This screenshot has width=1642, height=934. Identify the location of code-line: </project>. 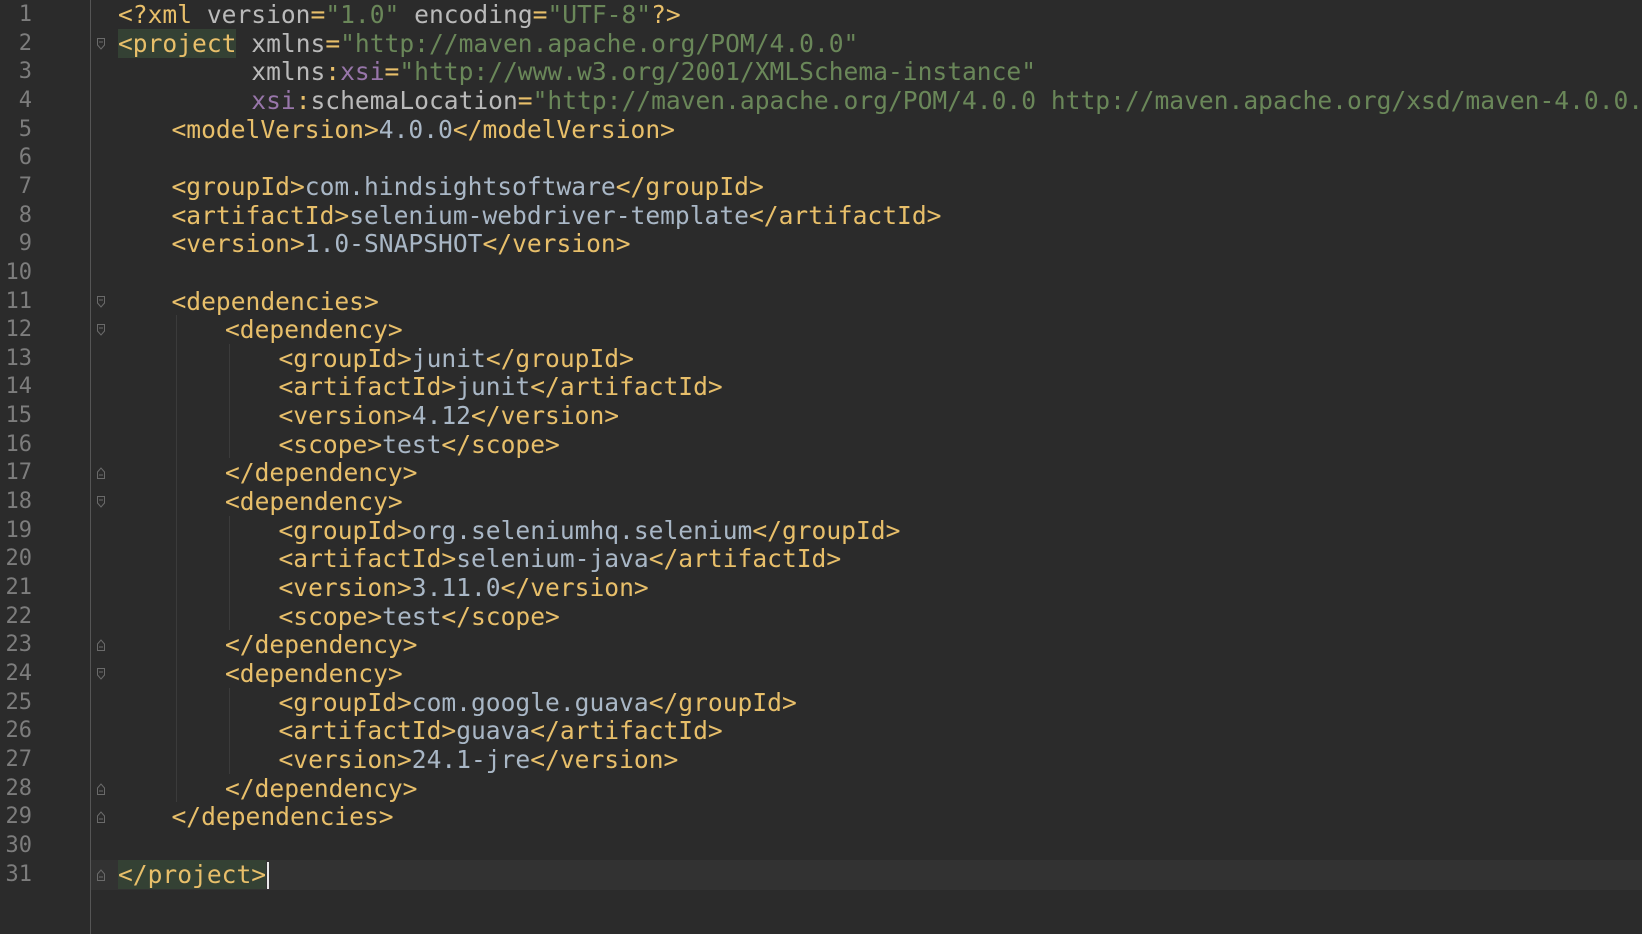
(194, 874).